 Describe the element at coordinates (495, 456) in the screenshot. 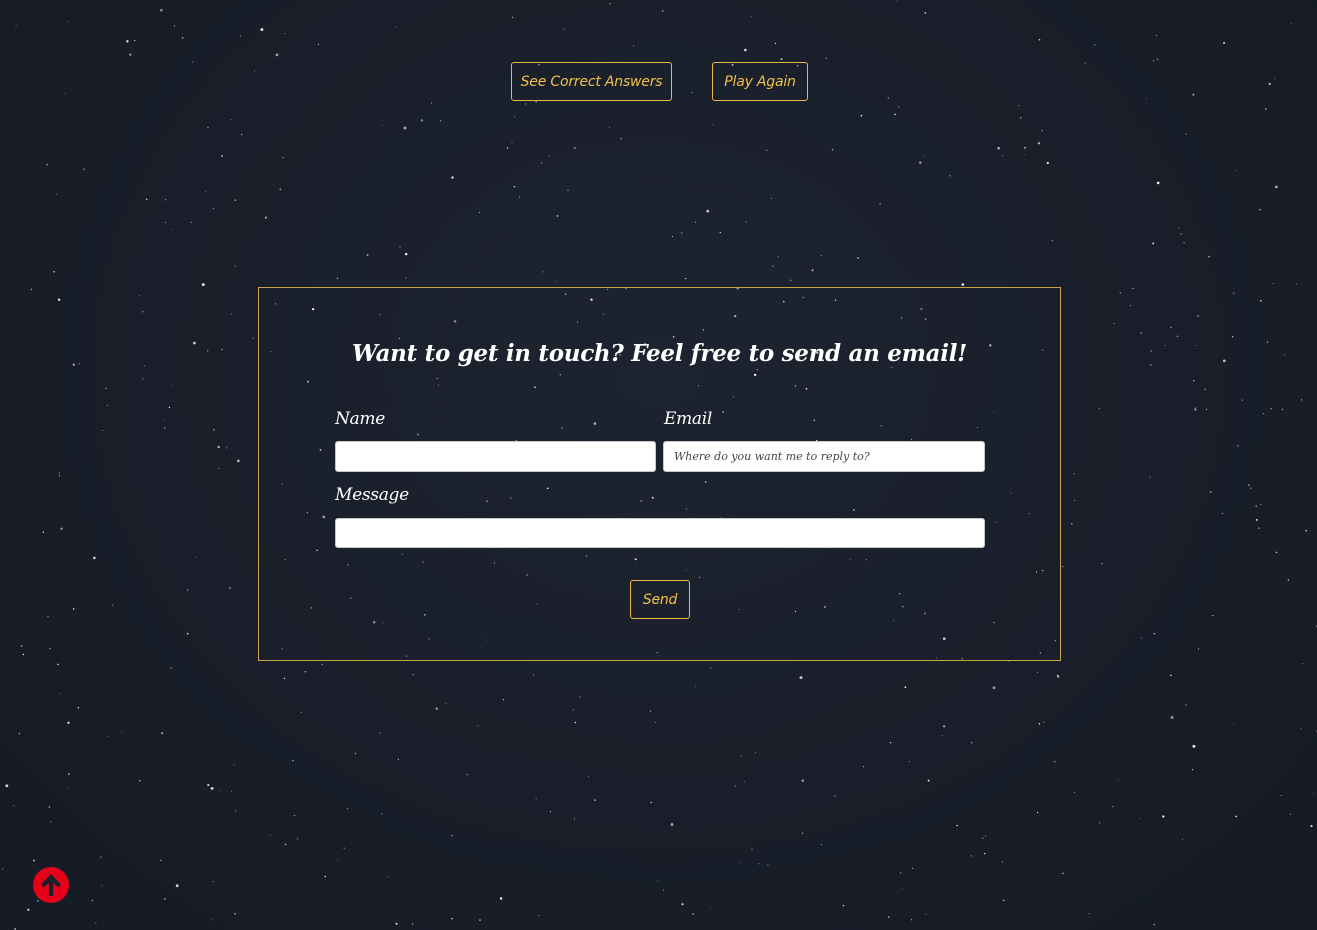

I see `name-input` at that location.